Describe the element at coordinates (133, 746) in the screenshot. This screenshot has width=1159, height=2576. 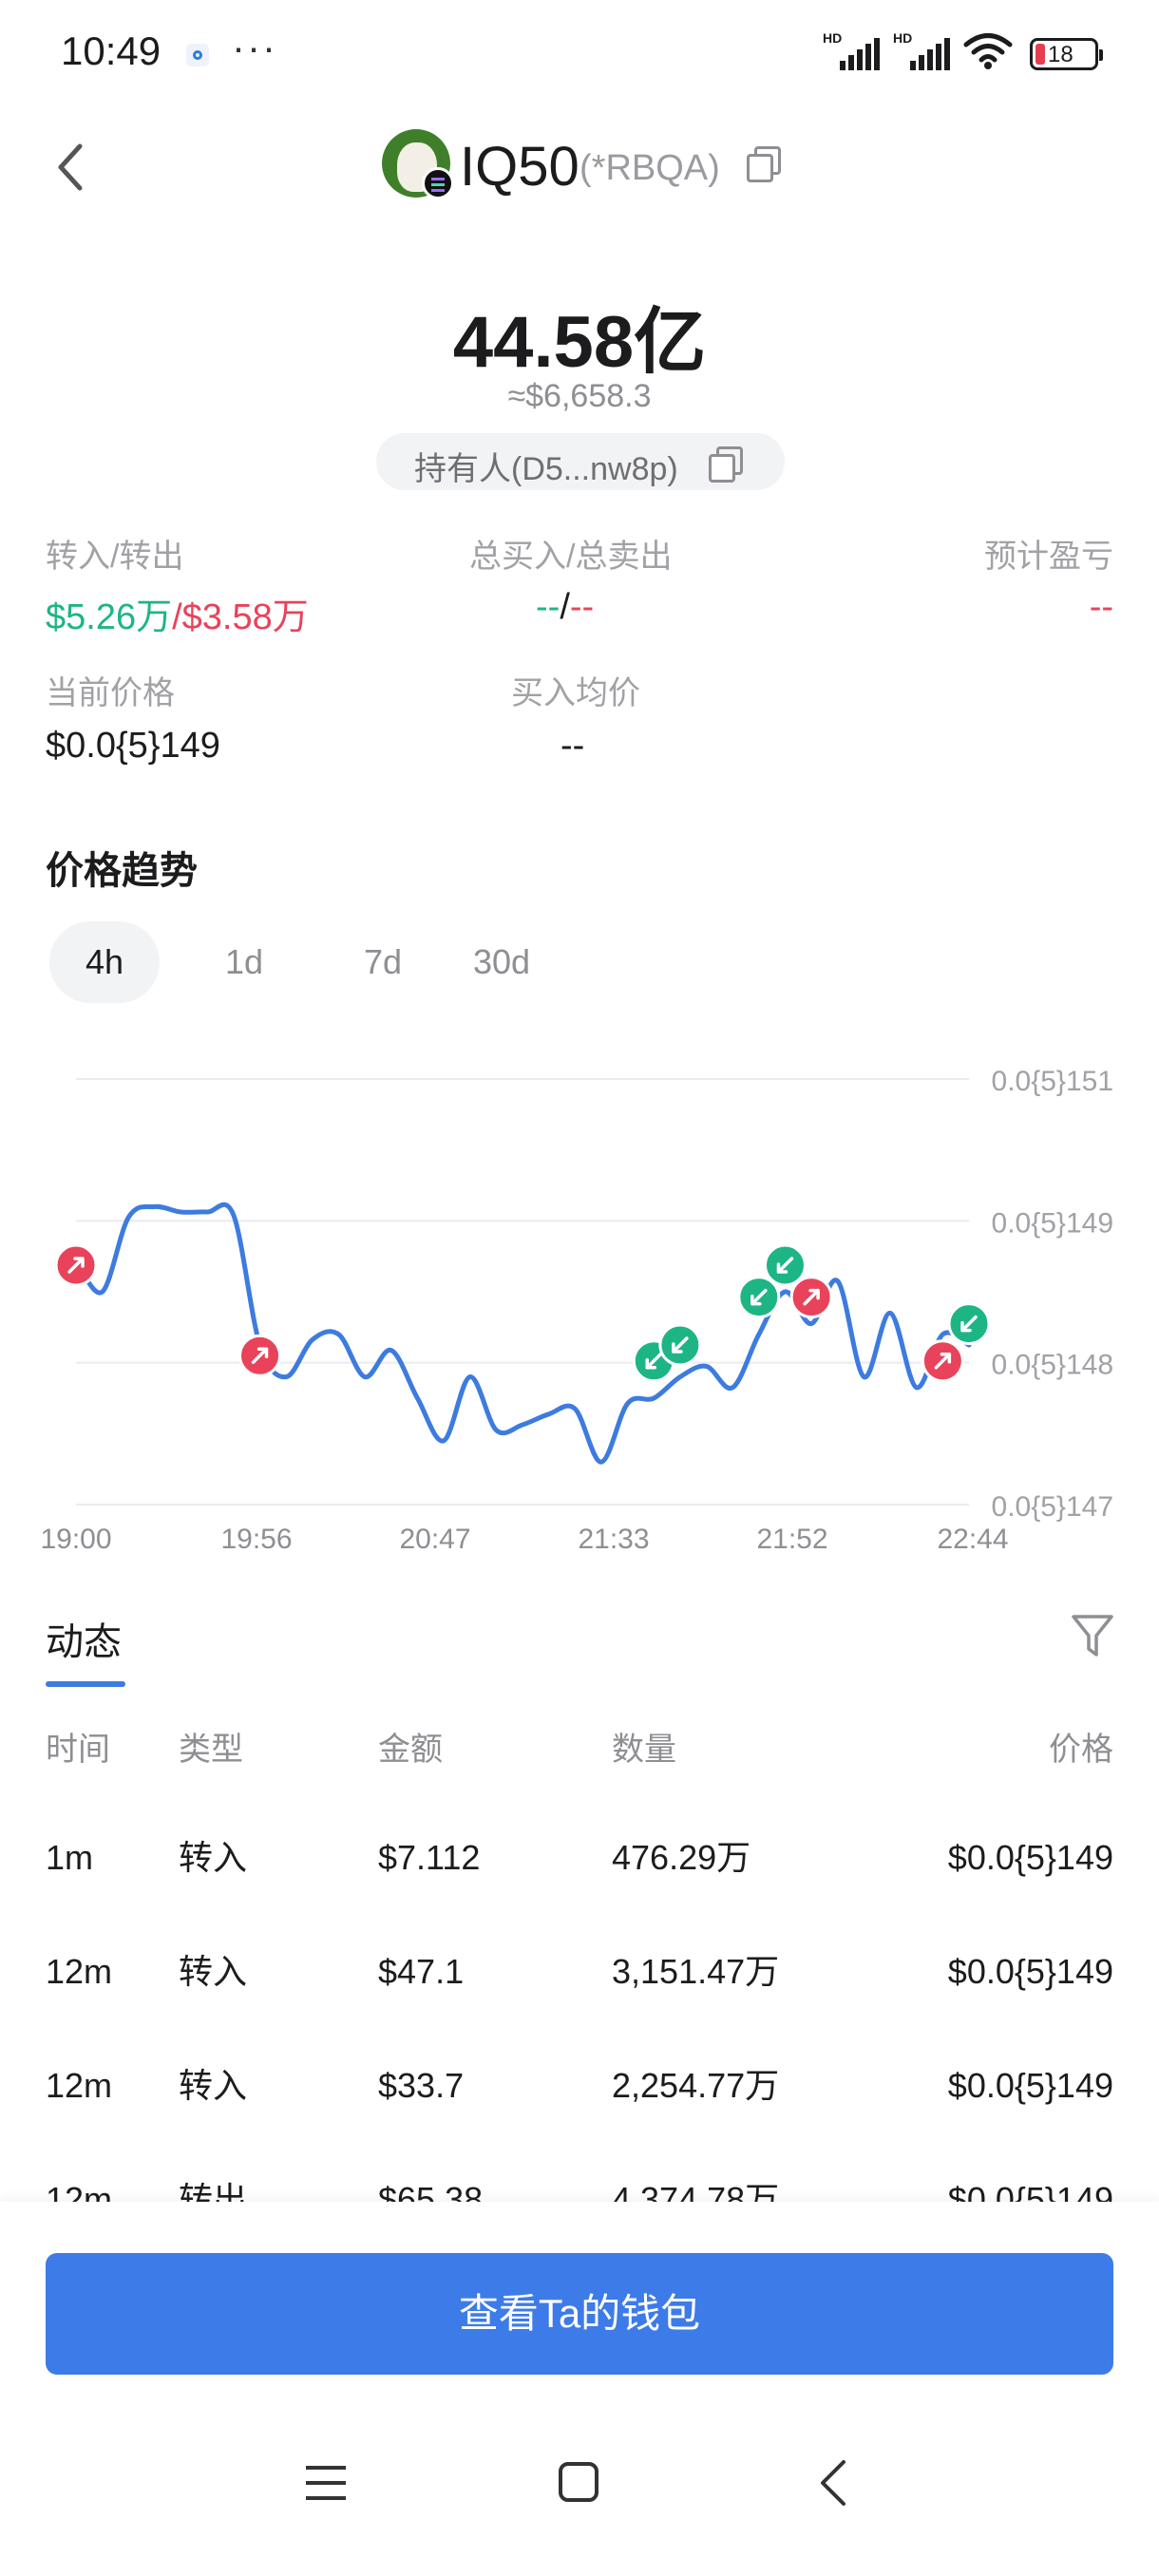
I see `current-price-value: $0.0{5}149` at that location.